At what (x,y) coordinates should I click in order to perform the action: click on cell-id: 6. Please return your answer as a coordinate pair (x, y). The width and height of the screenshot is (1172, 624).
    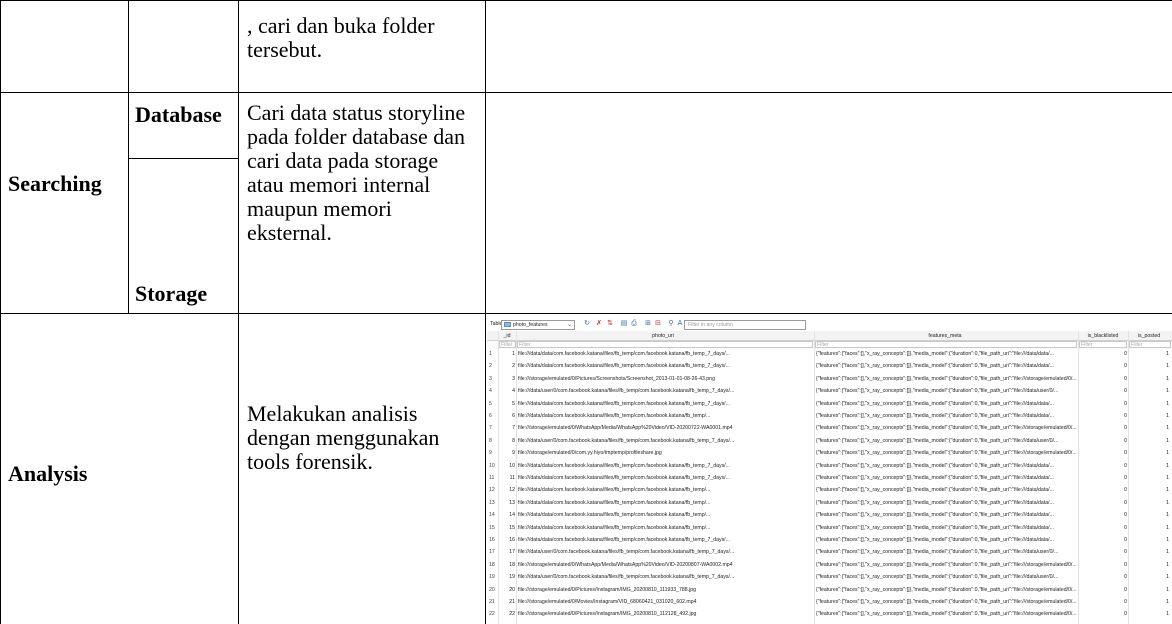
    Looking at the image, I should click on (507, 416).